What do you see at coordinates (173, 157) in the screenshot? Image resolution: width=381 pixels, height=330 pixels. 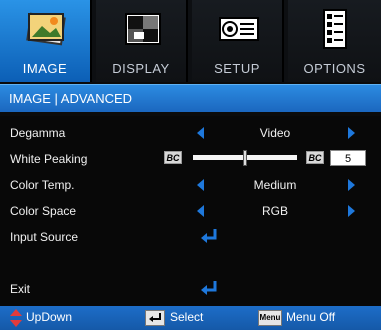 I see `bc-min-icon: BC` at bounding box center [173, 157].